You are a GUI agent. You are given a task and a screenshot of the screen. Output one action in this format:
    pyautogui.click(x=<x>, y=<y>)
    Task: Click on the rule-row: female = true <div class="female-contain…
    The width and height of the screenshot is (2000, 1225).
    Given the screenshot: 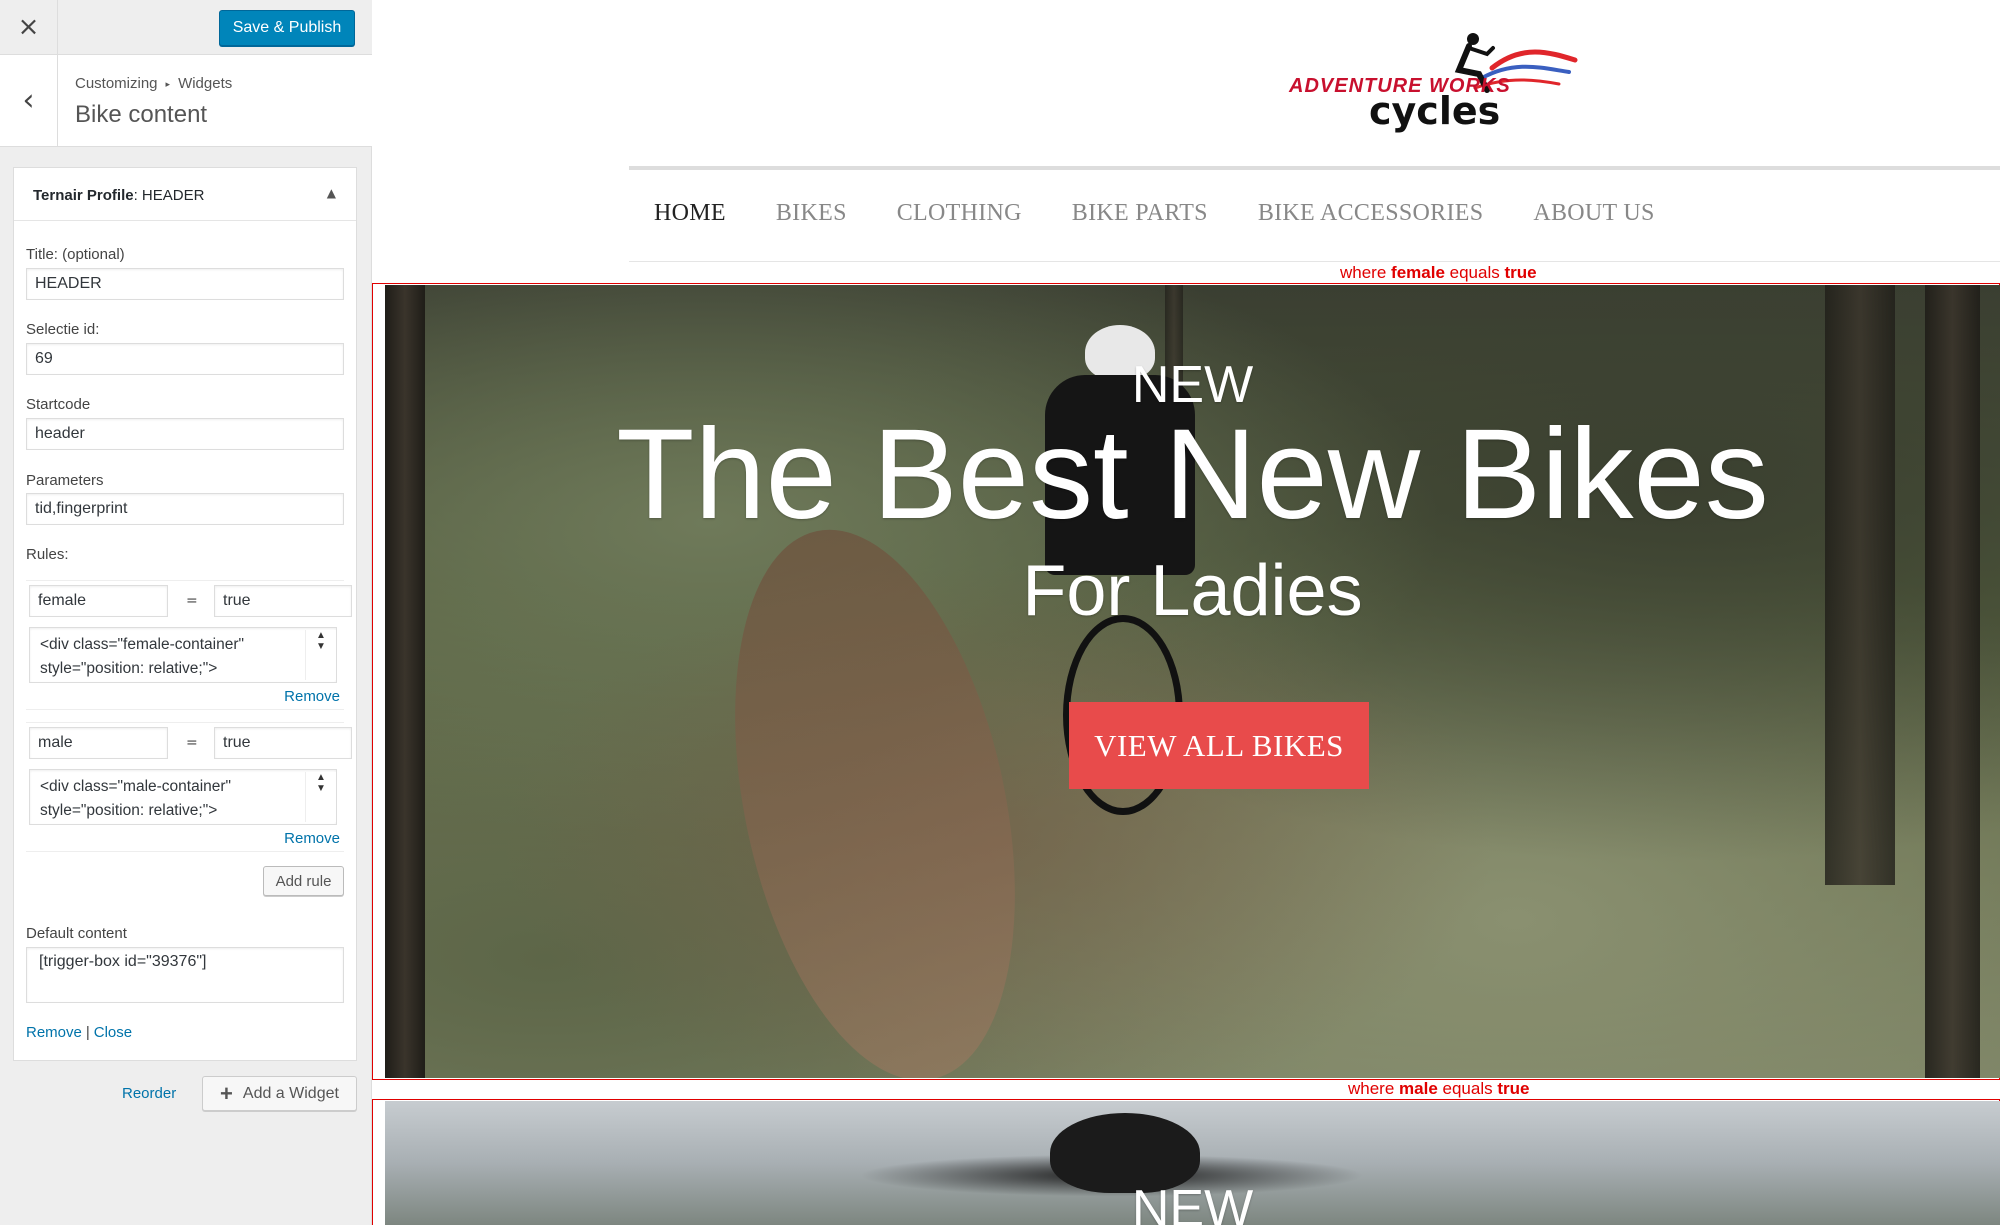 What is the action you would take?
    pyautogui.click(x=189, y=645)
    